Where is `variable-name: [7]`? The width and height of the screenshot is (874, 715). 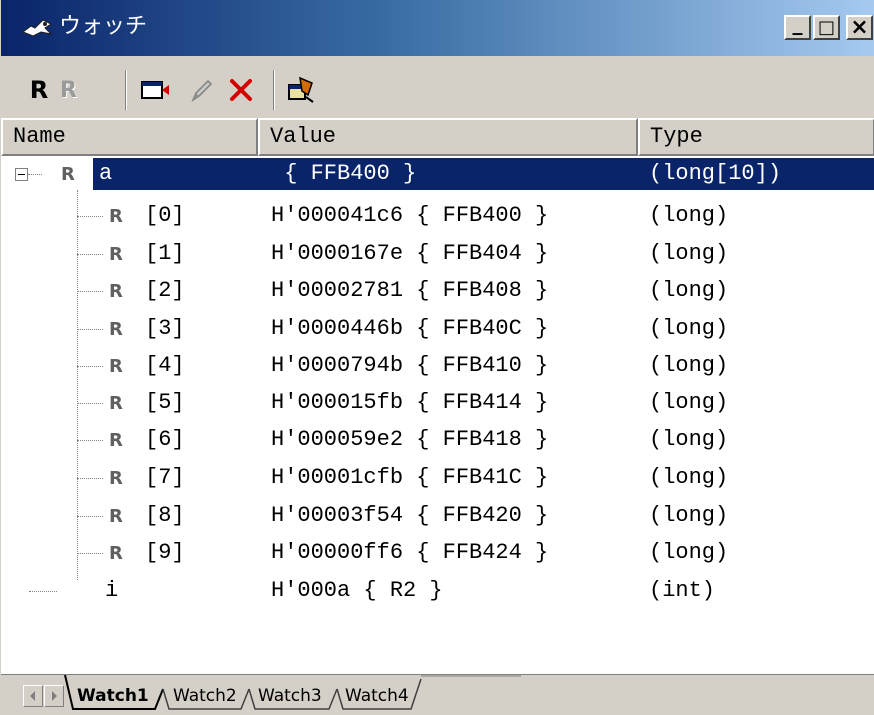
variable-name: [7] is located at coordinates (165, 477).